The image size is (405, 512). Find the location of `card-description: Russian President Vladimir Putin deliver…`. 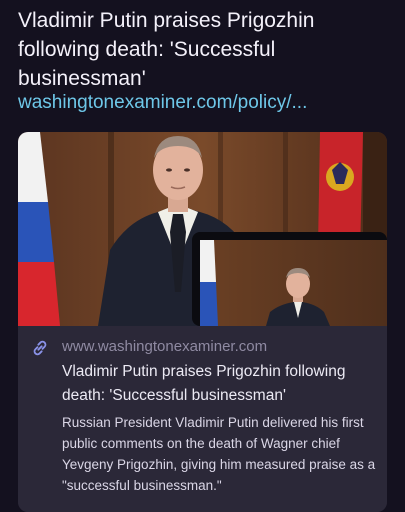

card-description: Russian President Vladimir Putin deliver… is located at coordinates (219, 454).